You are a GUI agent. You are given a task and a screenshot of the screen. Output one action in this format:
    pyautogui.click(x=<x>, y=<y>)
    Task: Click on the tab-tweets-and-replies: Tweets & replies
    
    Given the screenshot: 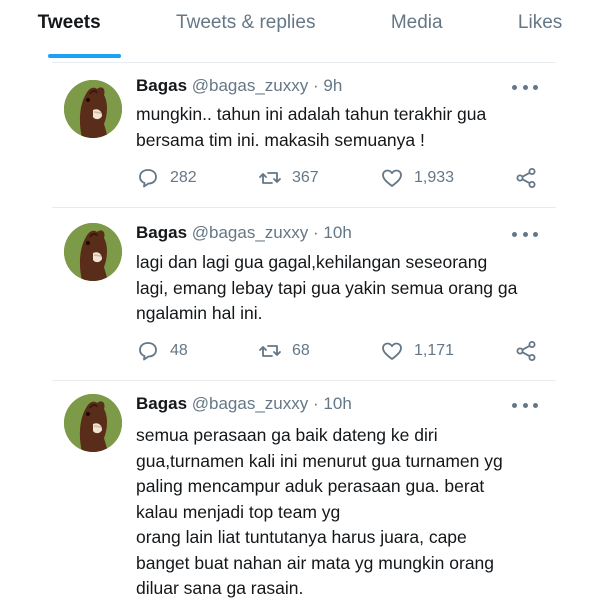 What is the action you would take?
    pyautogui.click(x=245, y=31)
    